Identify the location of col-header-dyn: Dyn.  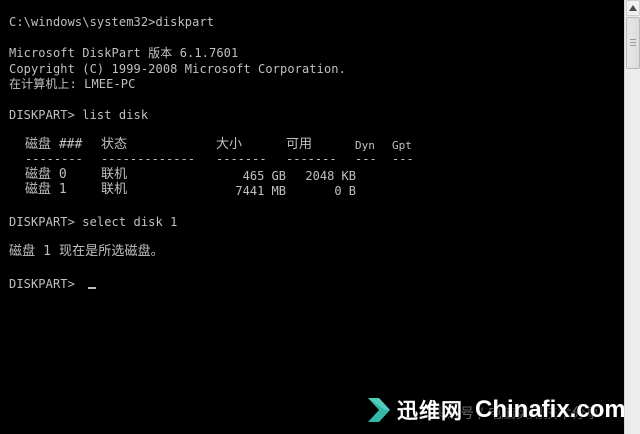
(365, 145).